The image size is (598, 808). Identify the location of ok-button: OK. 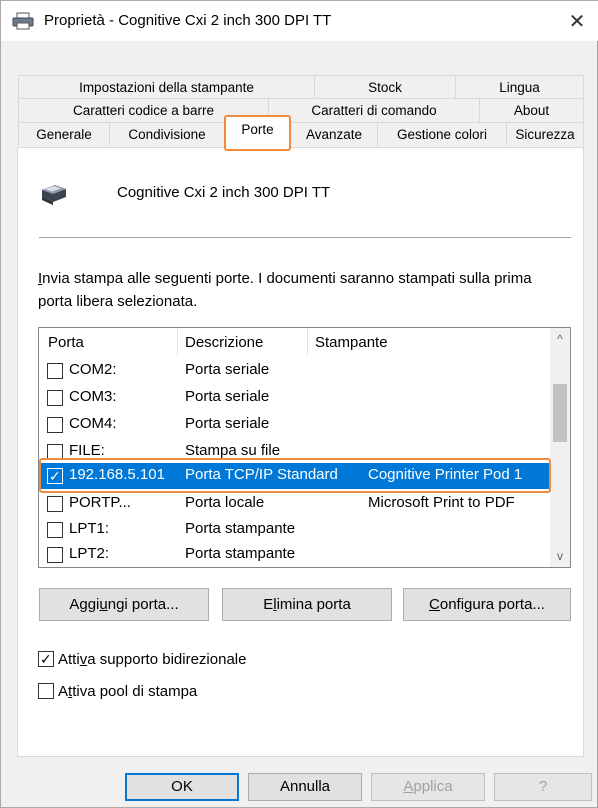
(182, 787).